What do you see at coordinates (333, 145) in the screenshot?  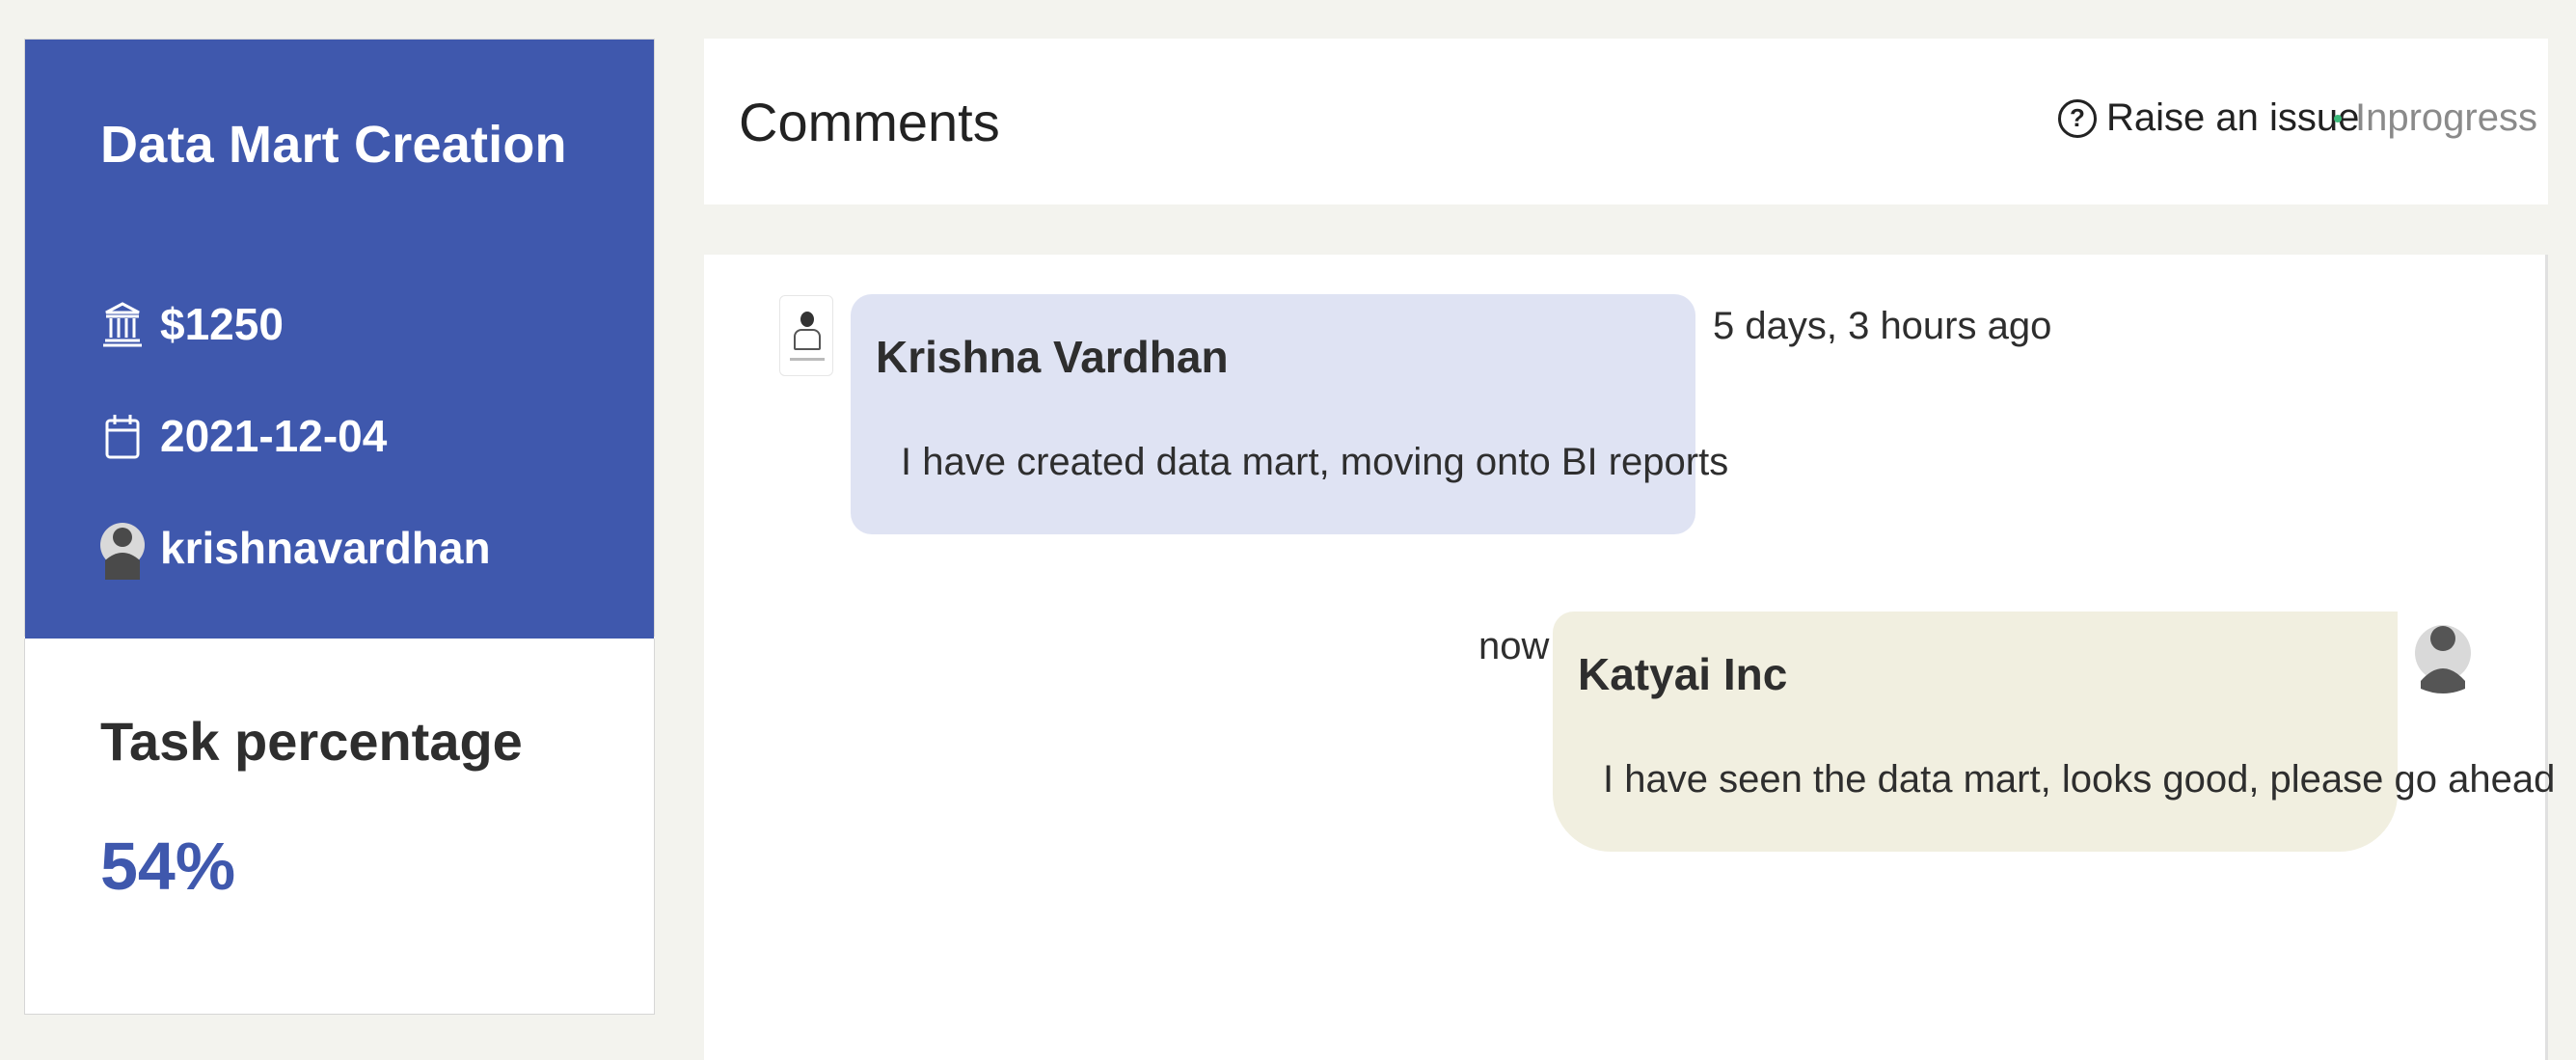 I see `task-title: Data Mart Creation` at bounding box center [333, 145].